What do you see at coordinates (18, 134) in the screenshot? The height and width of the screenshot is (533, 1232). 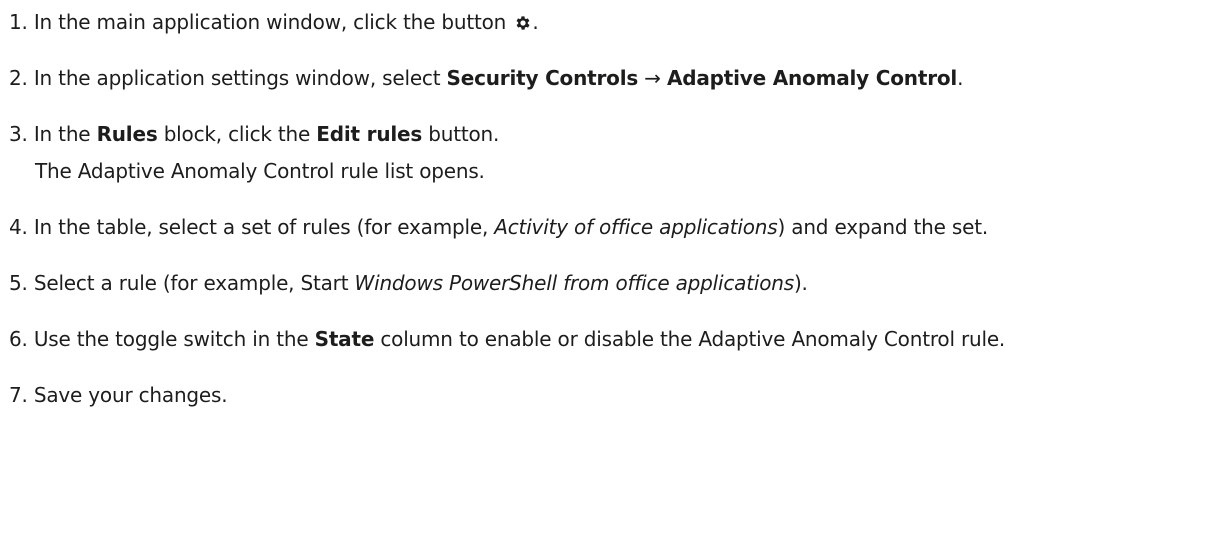 I see `step-number: 3.` at bounding box center [18, 134].